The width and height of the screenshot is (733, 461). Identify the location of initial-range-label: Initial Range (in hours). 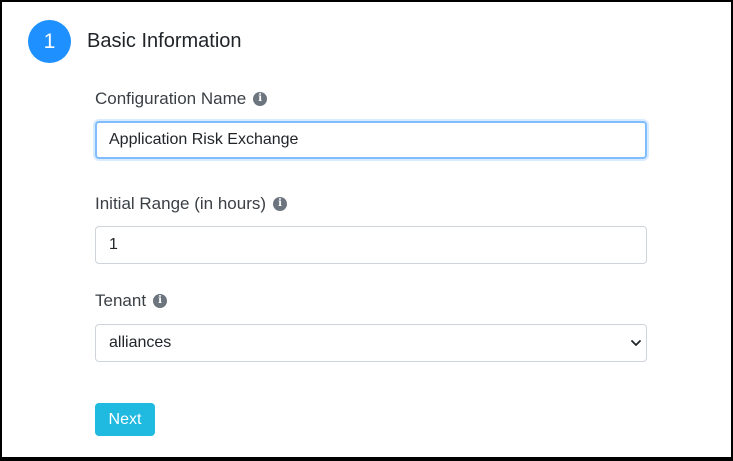
(181, 203).